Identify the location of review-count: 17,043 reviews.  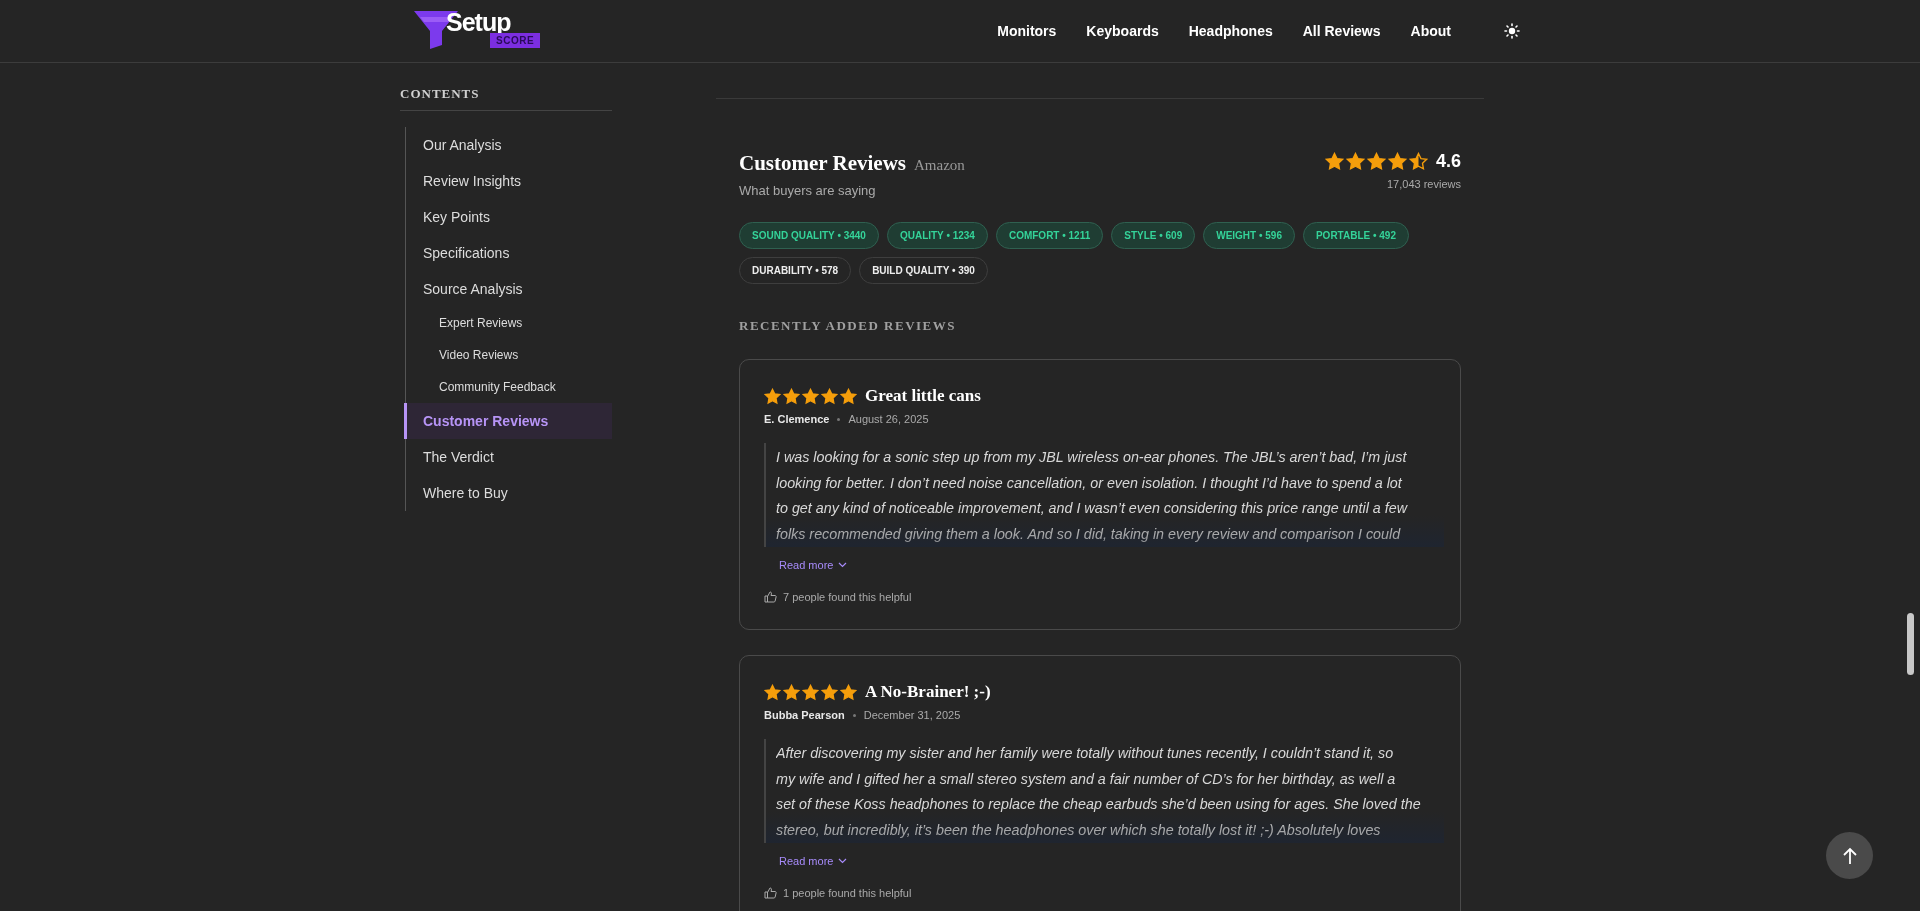
(1423, 184).